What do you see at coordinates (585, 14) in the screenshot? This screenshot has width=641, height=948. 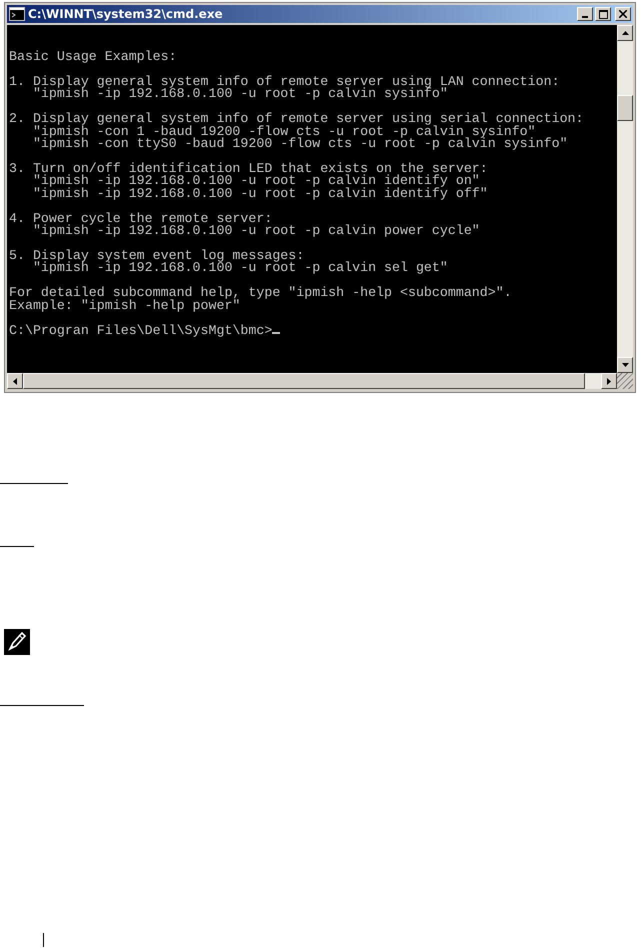 I see `minimize-button` at bounding box center [585, 14].